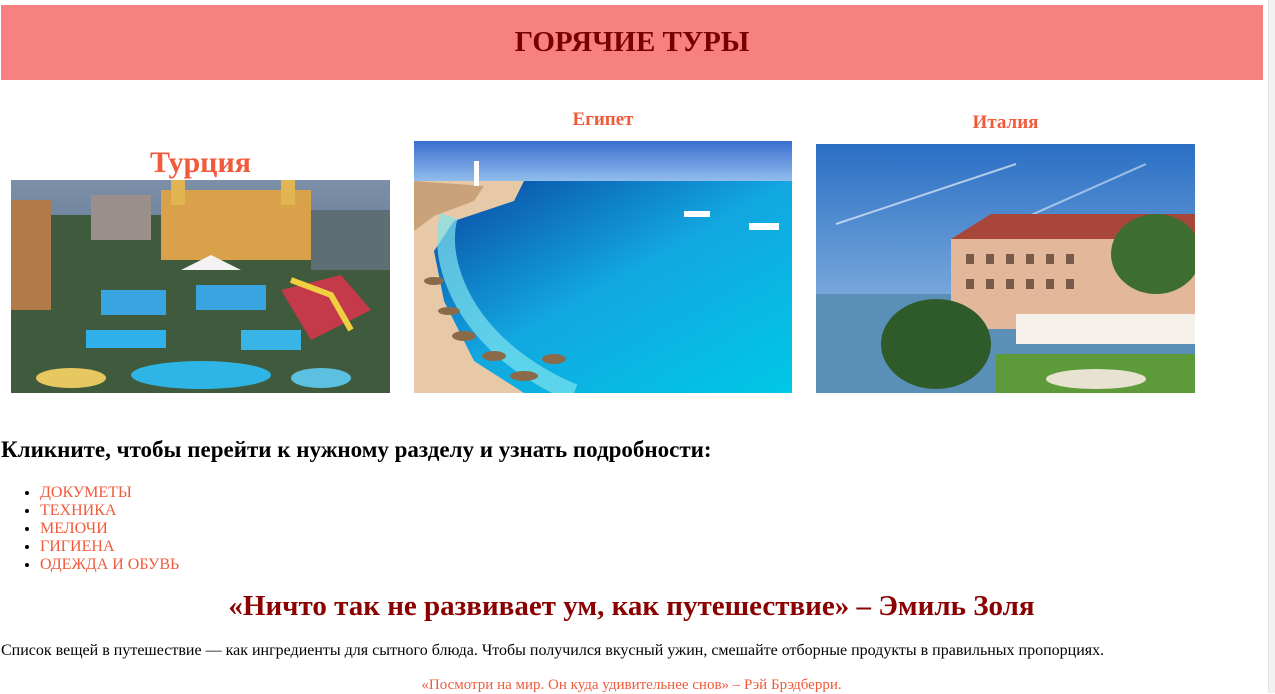  What do you see at coordinates (77, 546) in the screenshot?
I see `link-hygiene: ГИГИЕНА` at bounding box center [77, 546].